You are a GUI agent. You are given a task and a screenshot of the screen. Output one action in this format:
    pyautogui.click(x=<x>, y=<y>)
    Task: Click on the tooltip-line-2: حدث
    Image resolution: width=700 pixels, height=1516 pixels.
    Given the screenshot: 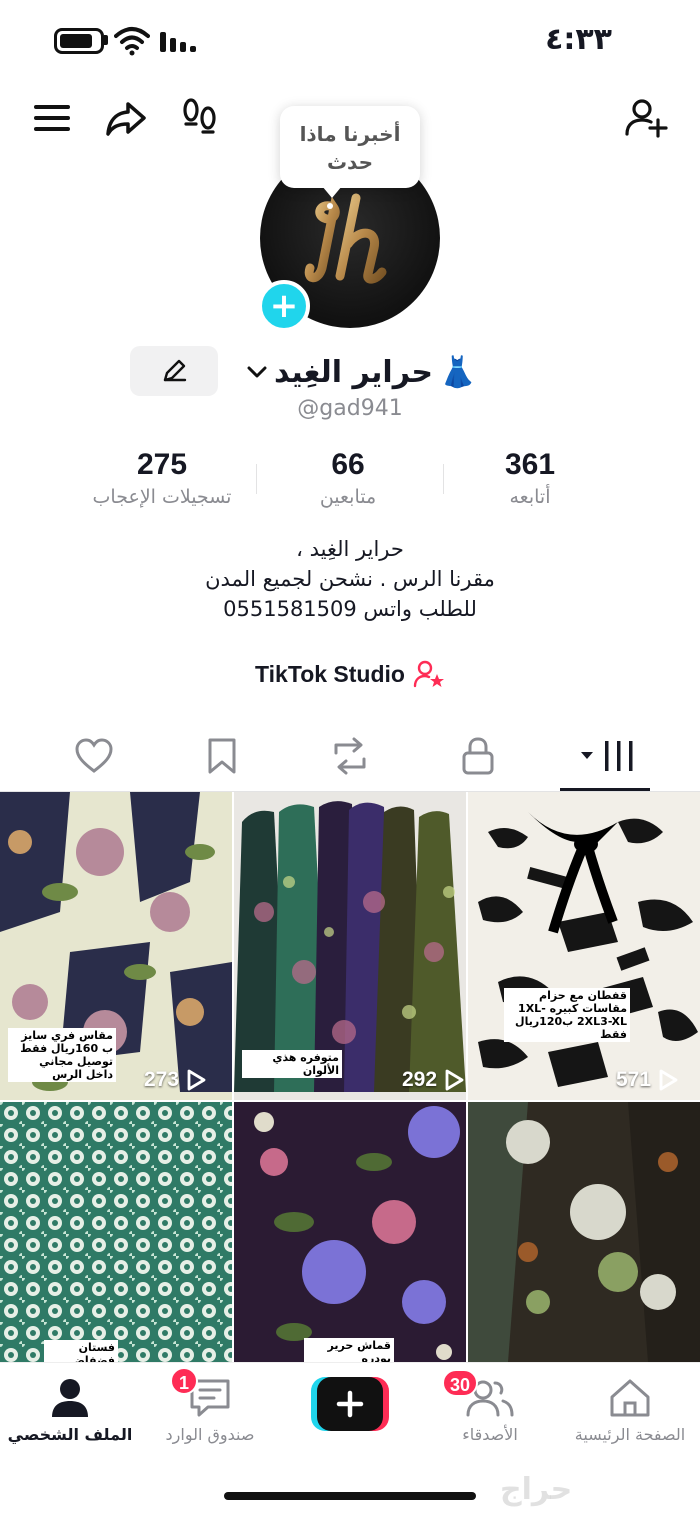 What is the action you would take?
    pyautogui.click(x=350, y=162)
    